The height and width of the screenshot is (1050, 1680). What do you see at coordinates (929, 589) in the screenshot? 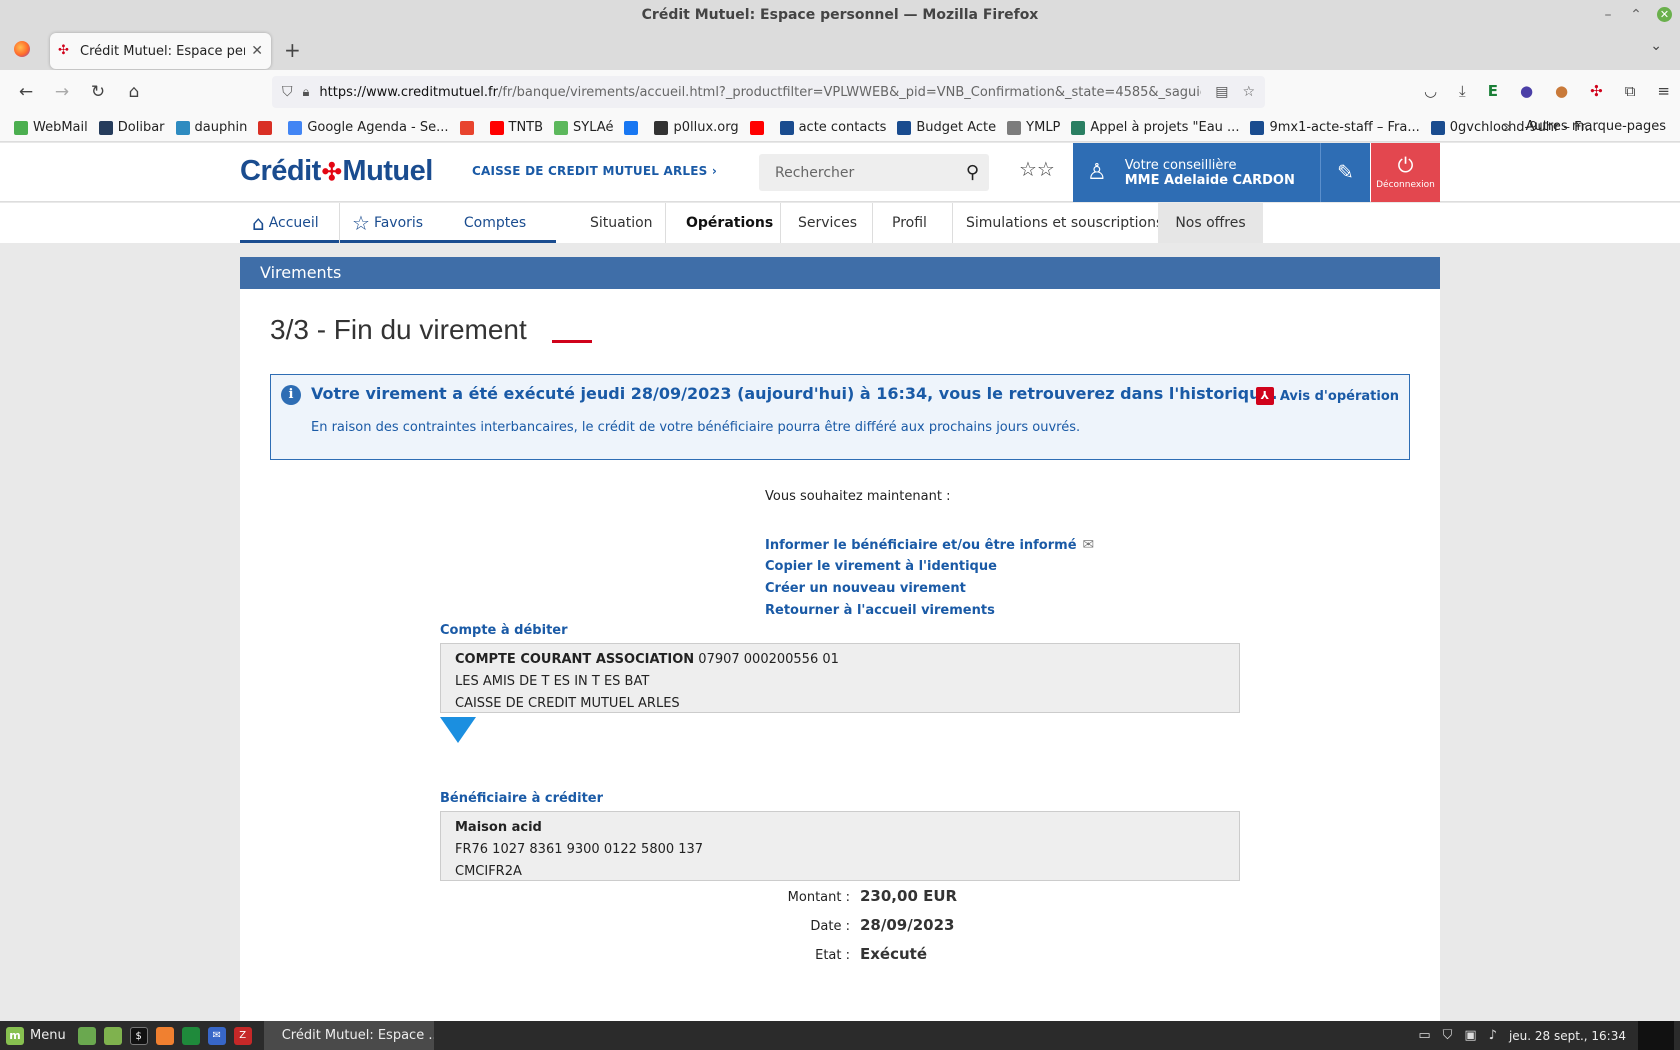
I see `new-transfer-link: Créer un nouveau virement` at bounding box center [929, 589].